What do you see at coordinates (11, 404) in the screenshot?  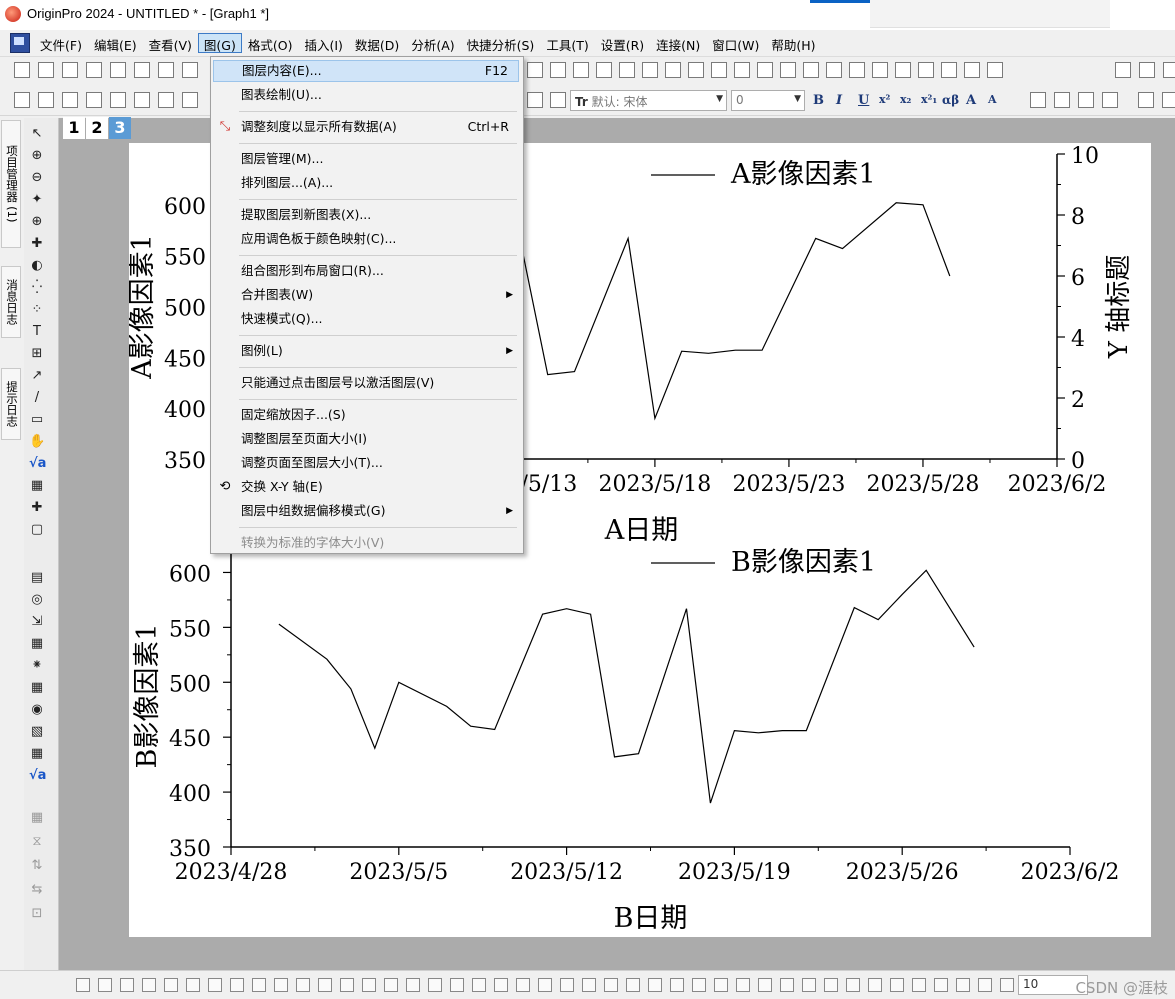 I see `hints-log-tab: 提示日志` at bounding box center [11, 404].